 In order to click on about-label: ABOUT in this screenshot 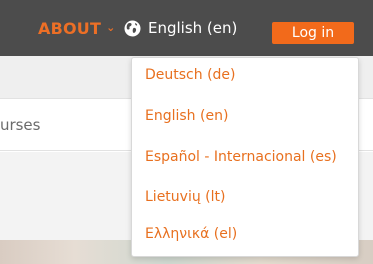, I will do `click(70, 28)`.